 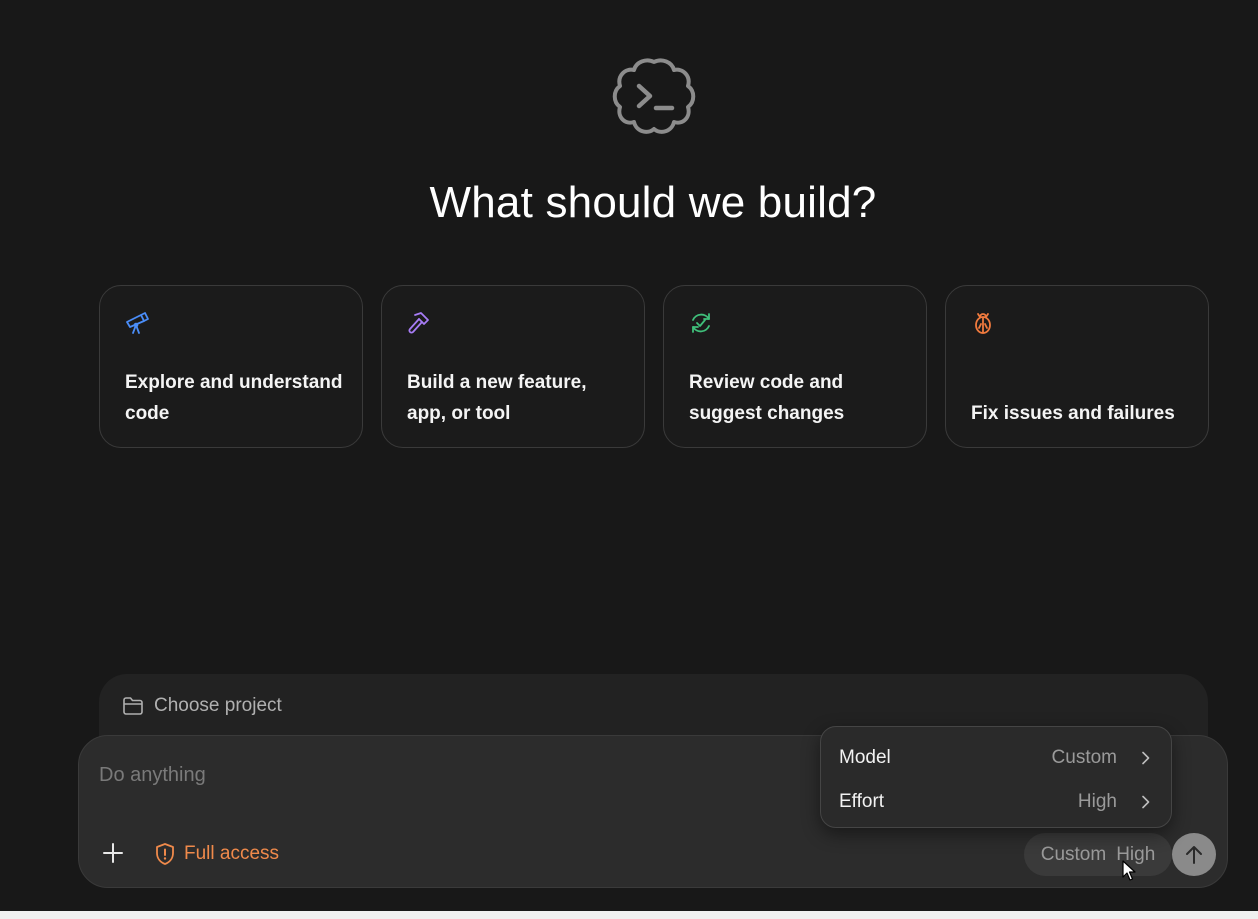 I want to click on model-settings-menu: Model Custom Effort High, so click(x=996, y=777).